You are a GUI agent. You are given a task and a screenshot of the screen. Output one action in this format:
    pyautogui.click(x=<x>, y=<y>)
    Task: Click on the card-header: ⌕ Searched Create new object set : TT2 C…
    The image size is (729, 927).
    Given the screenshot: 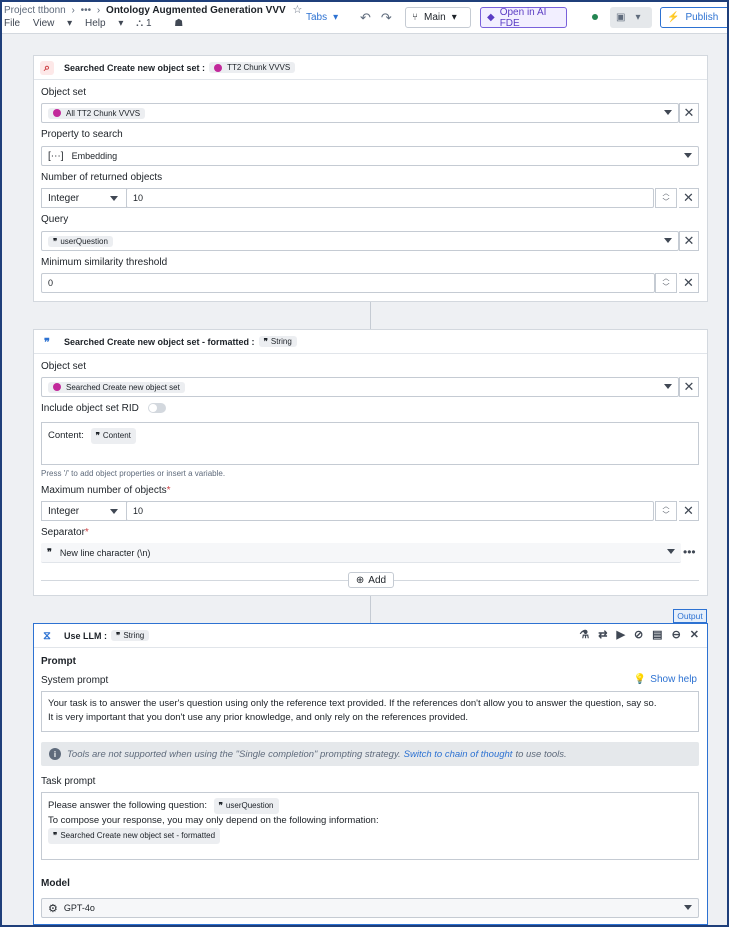 What is the action you would take?
    pyautogui.click(x=370, y=68)
    